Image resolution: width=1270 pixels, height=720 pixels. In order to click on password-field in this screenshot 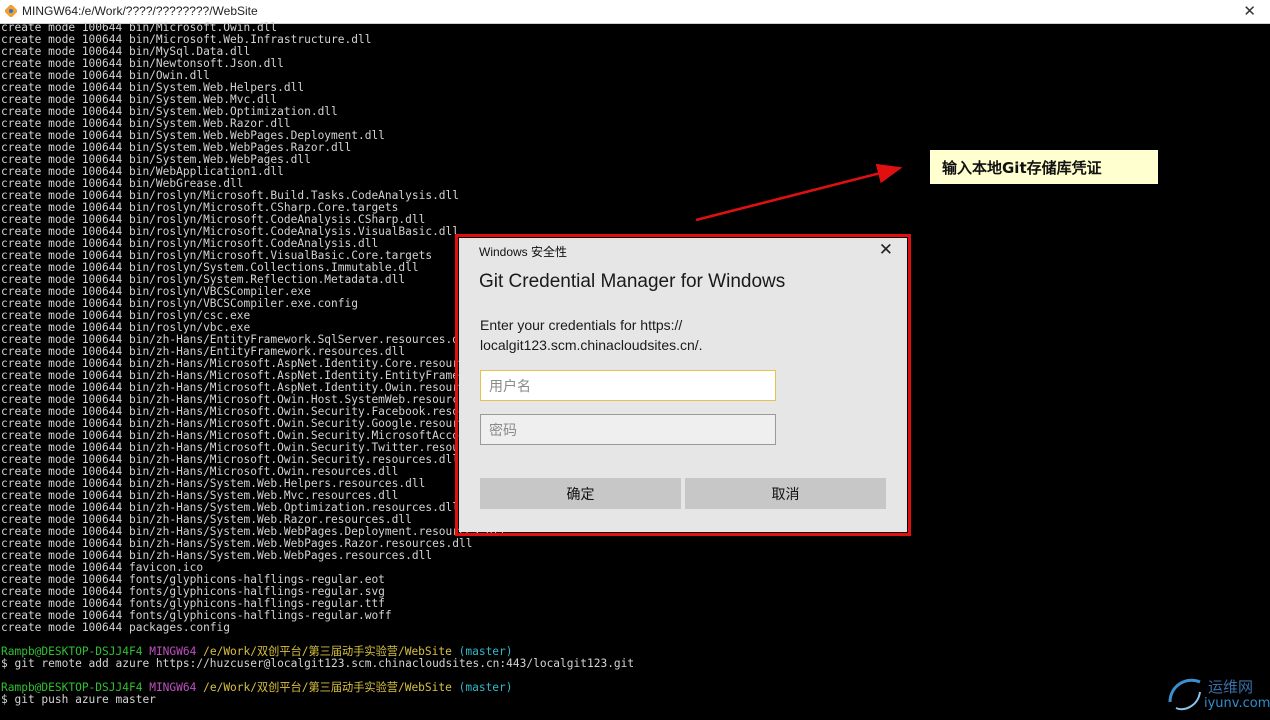, I will do `click(628, 429)`.